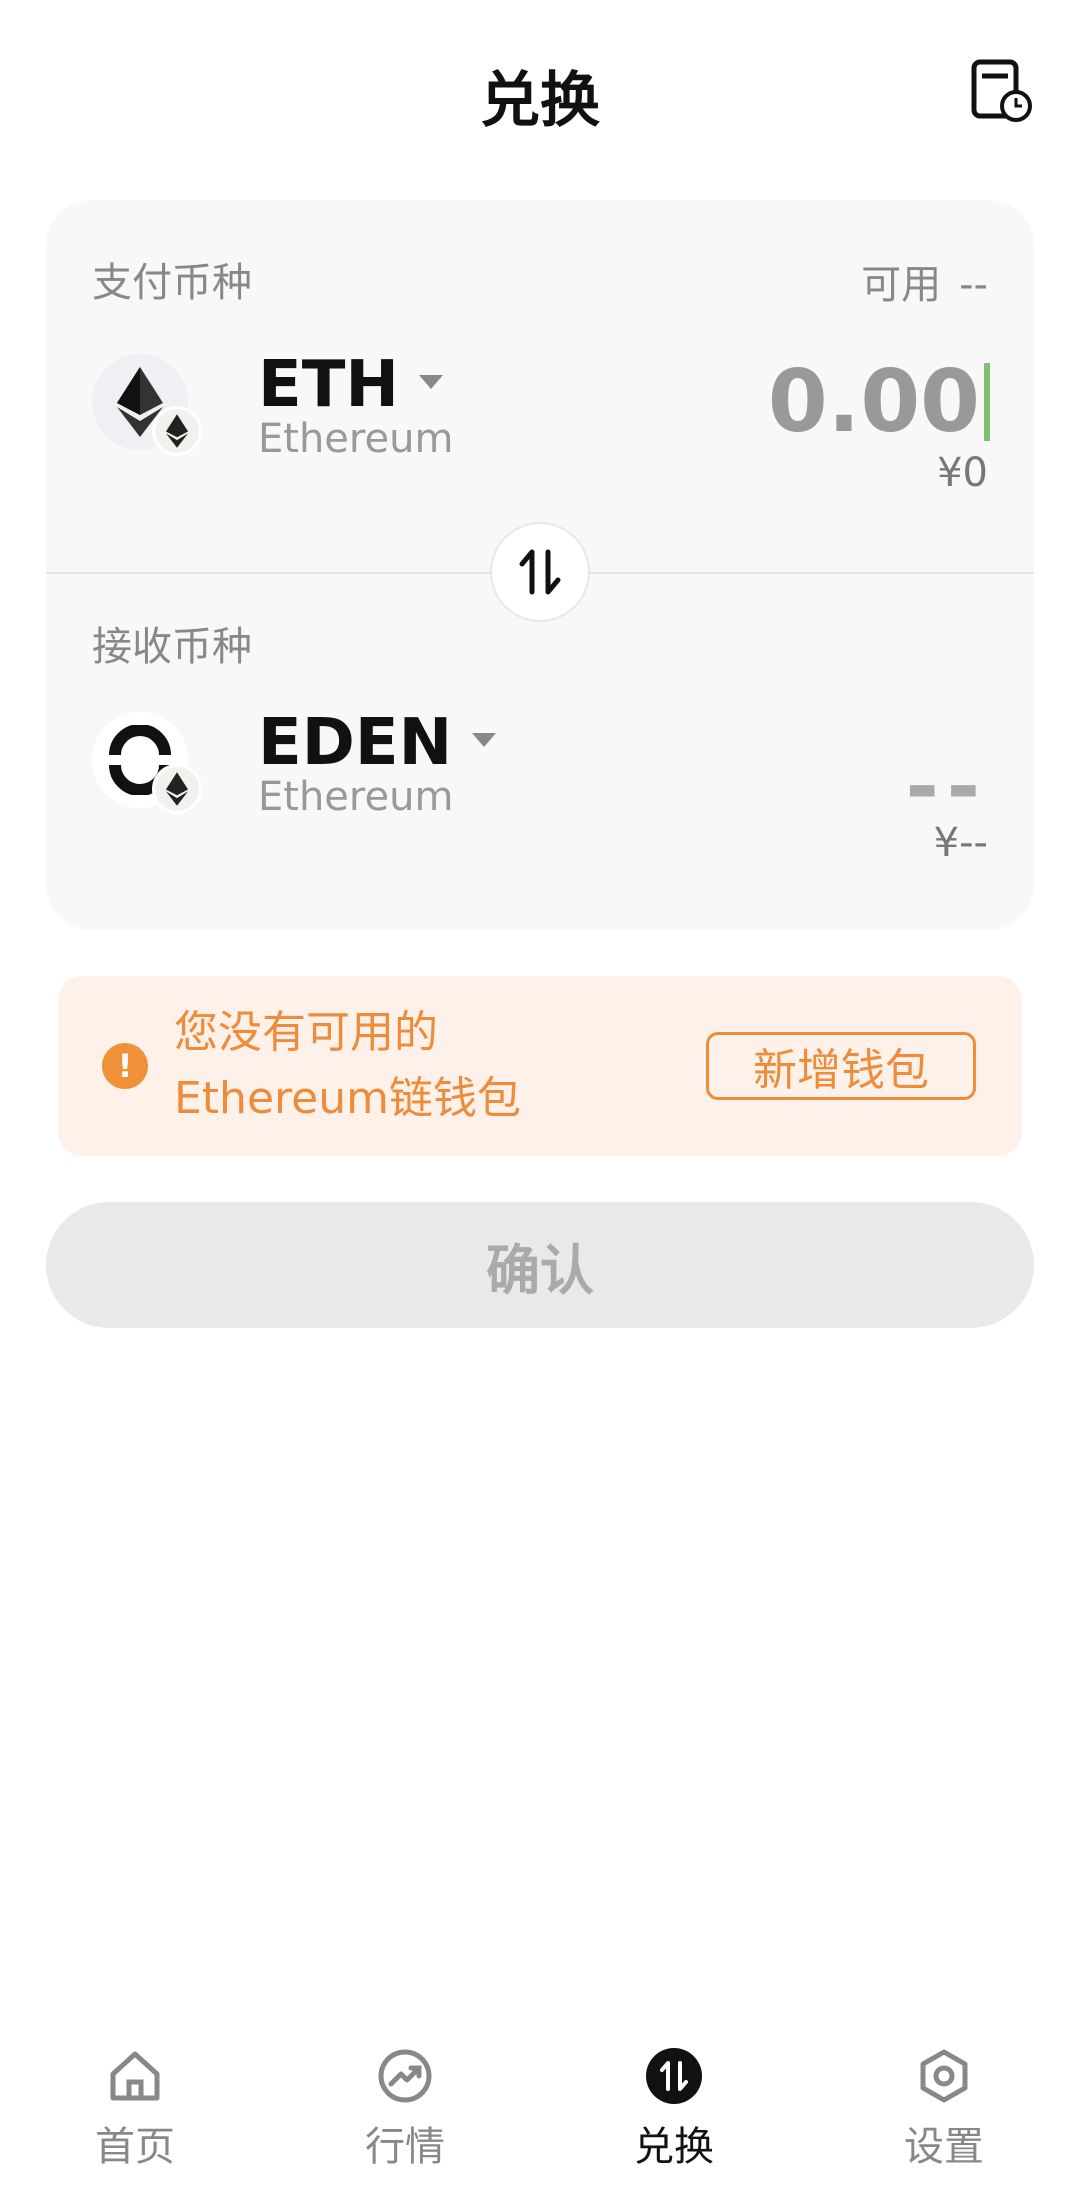 The image size is (1080, 2196). What do you see at coordinates (540, 2113) in the screenshot?
I see `bottom-tab-bar: 首页 行情 兑换 设置` at bounding box center [540, 2113].